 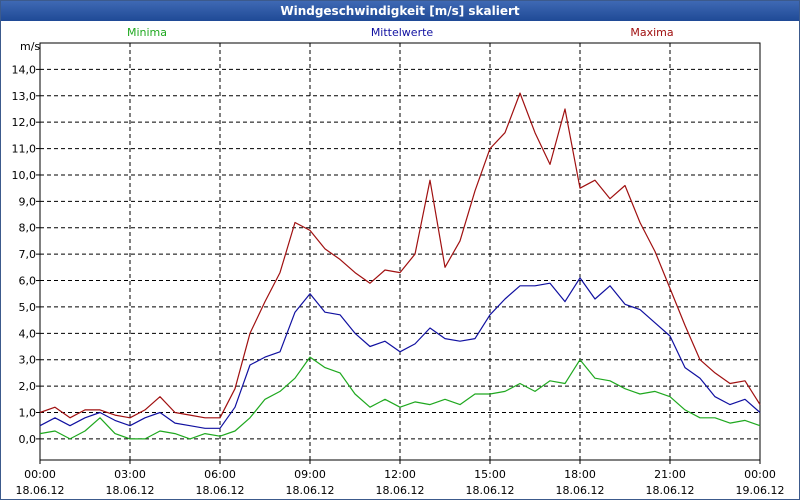 What do you see at coordinates (580, 474) in the screenshot?
I see `x-tick-time: 18:00` at bounding box center [580, 474].